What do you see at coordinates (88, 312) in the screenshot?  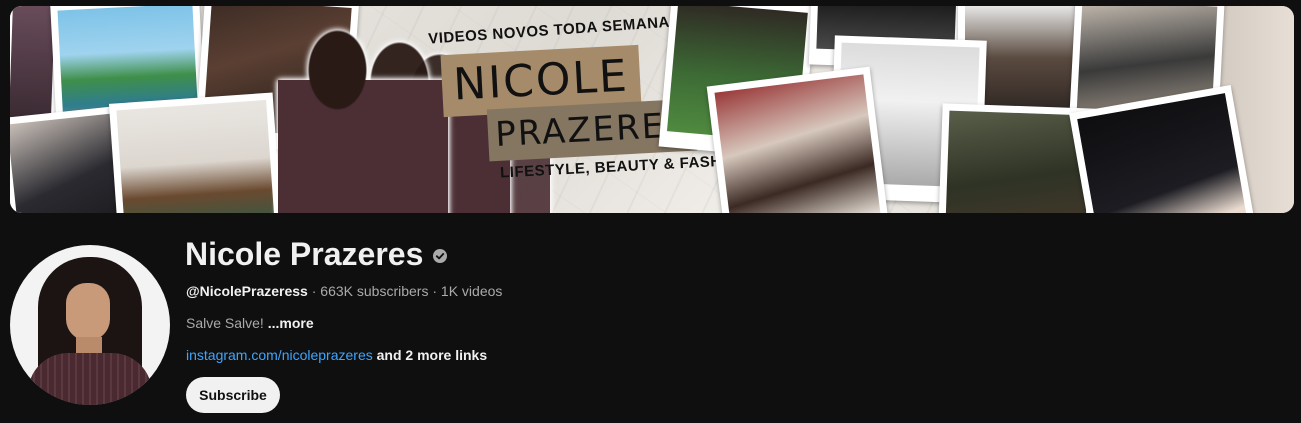 I see `avatar-face` at bounding box center [88, 312].